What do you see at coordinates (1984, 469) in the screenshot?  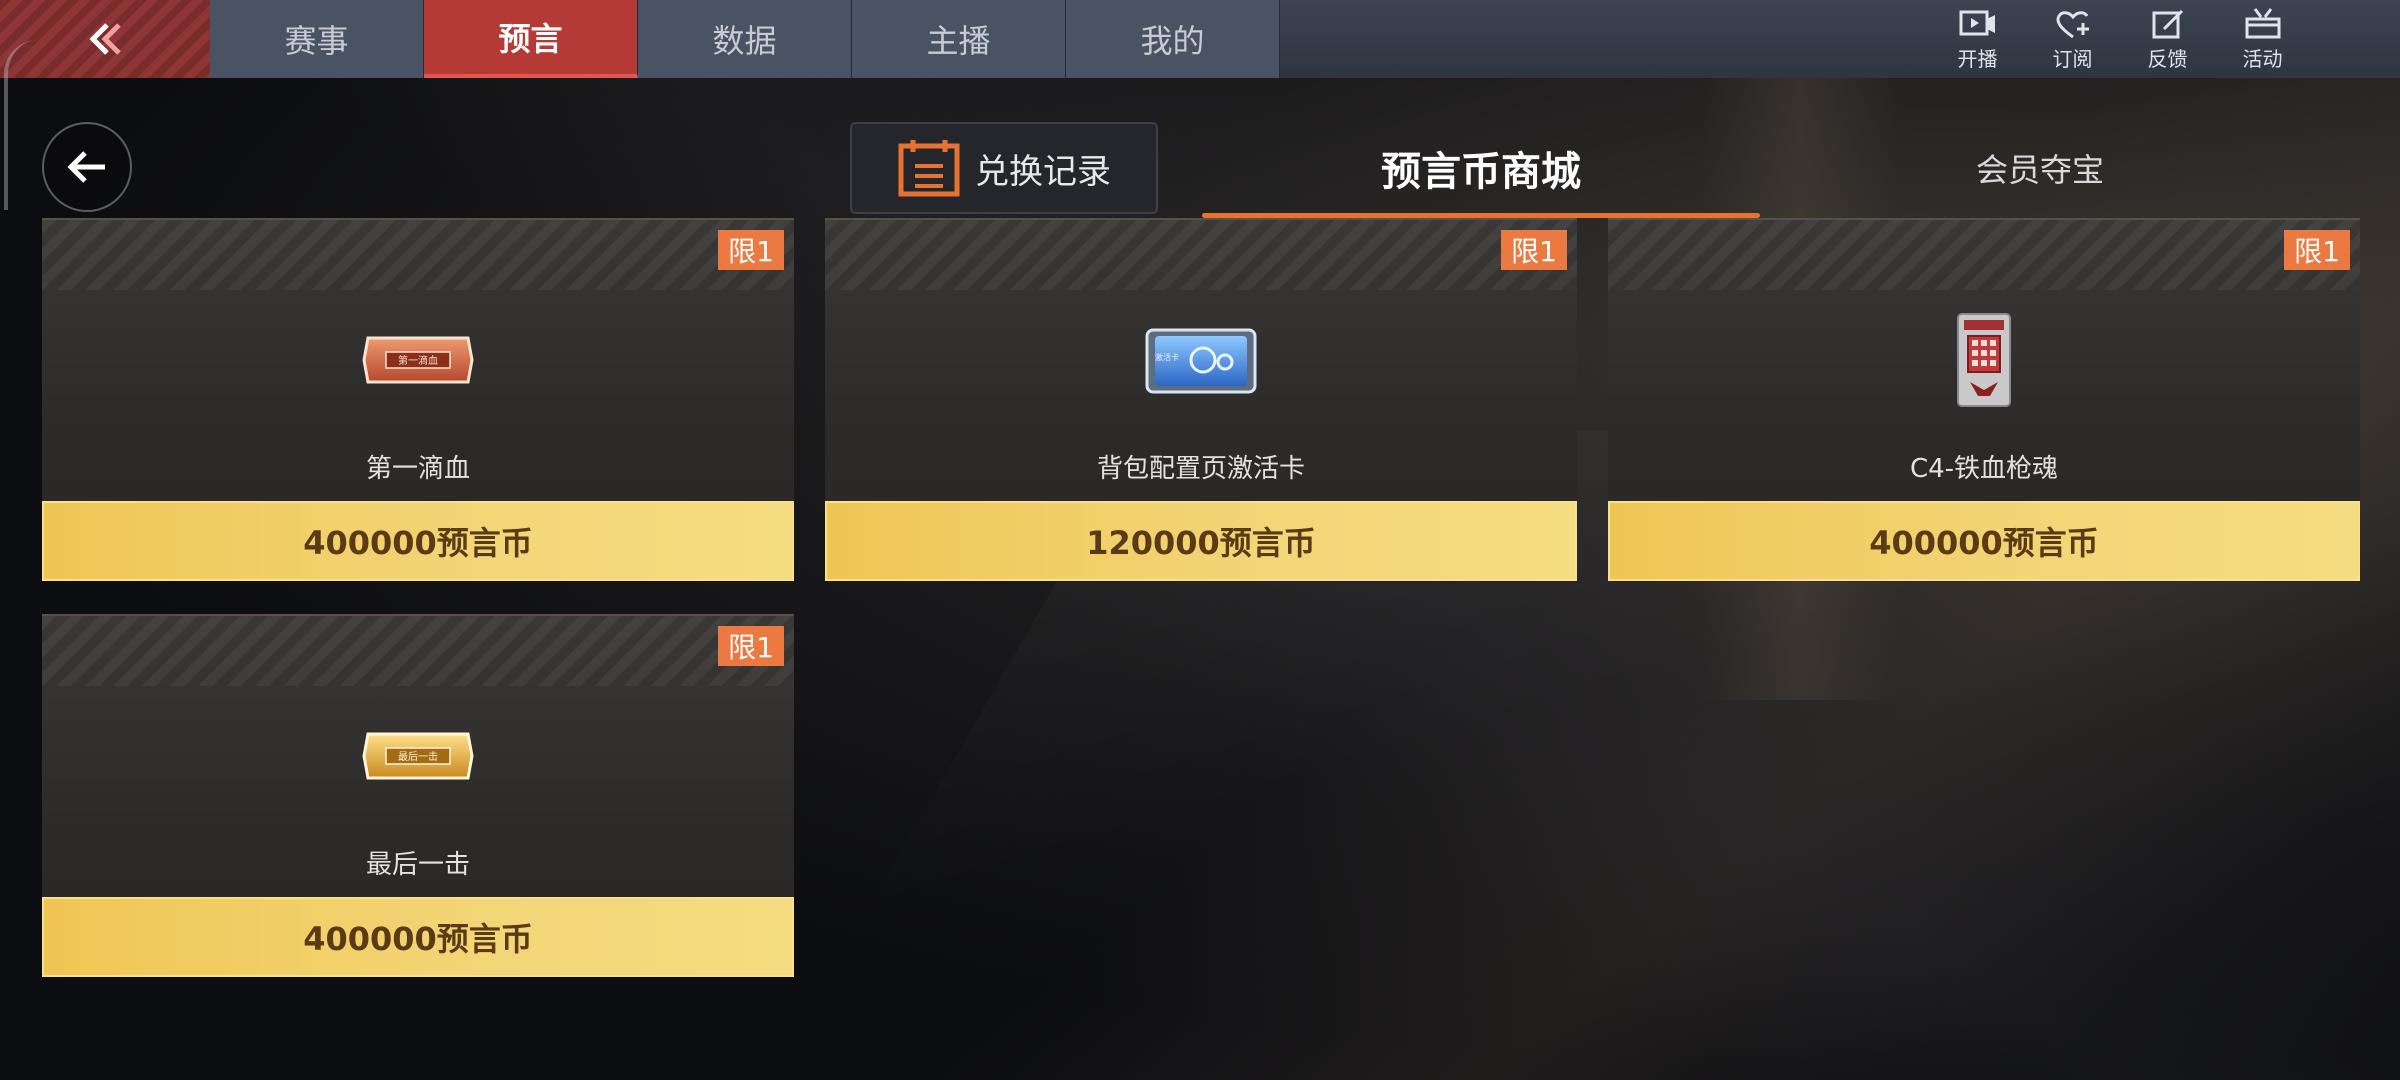 I see `item-name: C4-铁血枪魂` at bounding box center [1984, 469].